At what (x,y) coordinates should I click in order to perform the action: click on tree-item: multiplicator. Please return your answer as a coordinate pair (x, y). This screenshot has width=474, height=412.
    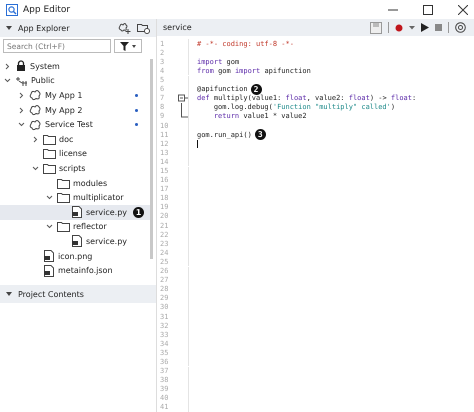
    Looking at the image, I should click on (75, 197).